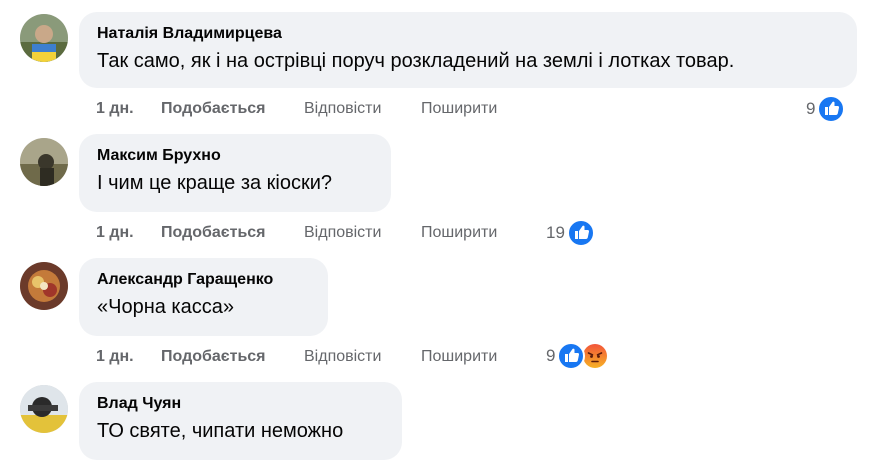  I want to click on comment-author: Александр Гаращенко, so click(203, 280).